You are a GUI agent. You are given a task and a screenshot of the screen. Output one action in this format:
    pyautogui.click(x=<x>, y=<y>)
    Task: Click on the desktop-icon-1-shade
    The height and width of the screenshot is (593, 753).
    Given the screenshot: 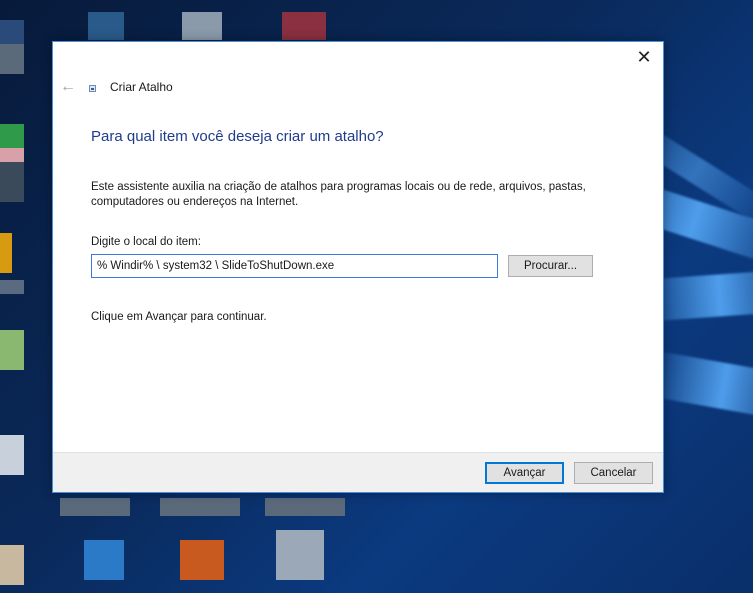 What is the action you would take?
    pyautogui.click(x=12, y=59)
    